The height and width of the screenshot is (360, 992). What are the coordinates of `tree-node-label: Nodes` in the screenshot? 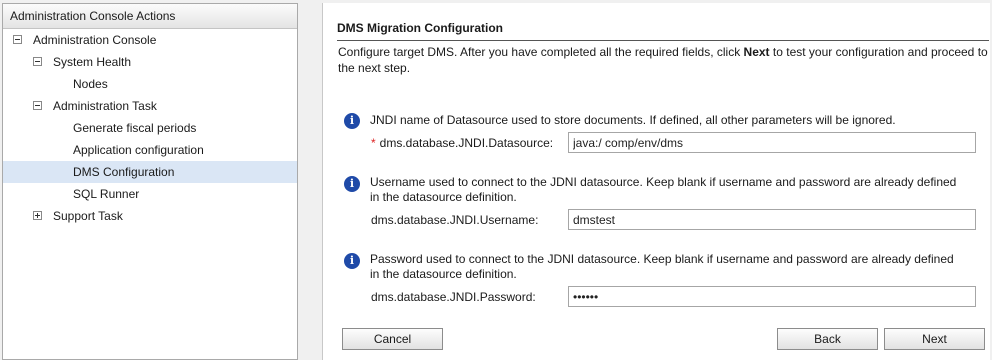 It's located at (90, 84).